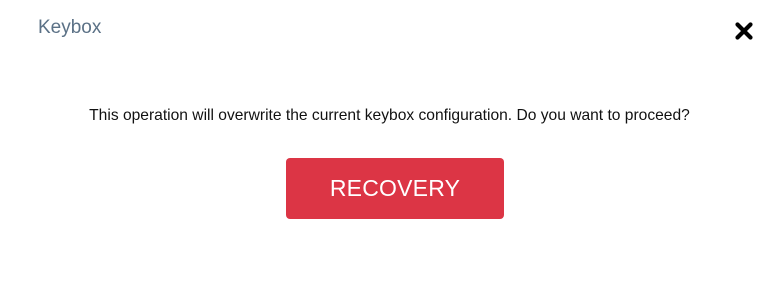 The height and width of the screenshot is (302, 779). I want to click on close-icon, so click(744, 31).